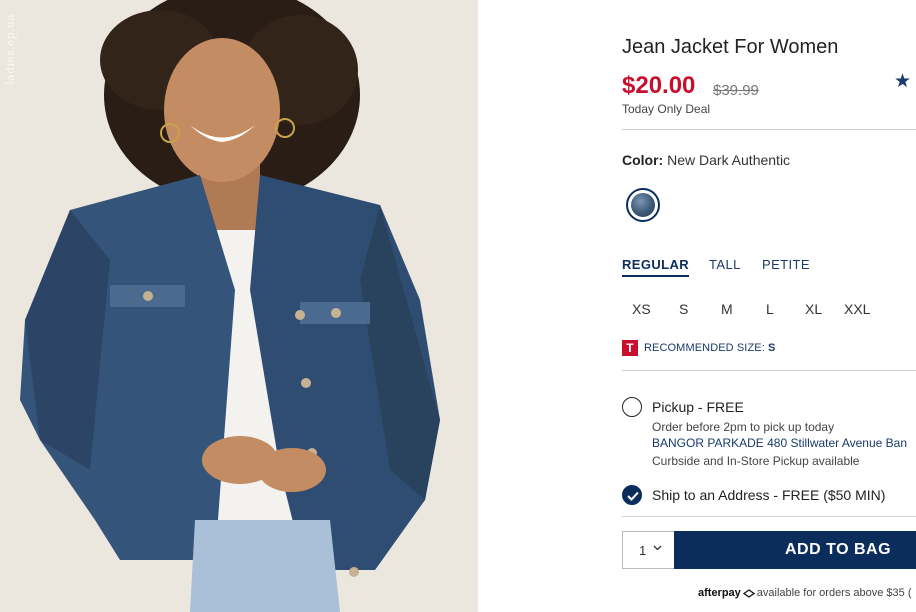  I want to click on tab-regular: REGULAR, so click(656, 267).